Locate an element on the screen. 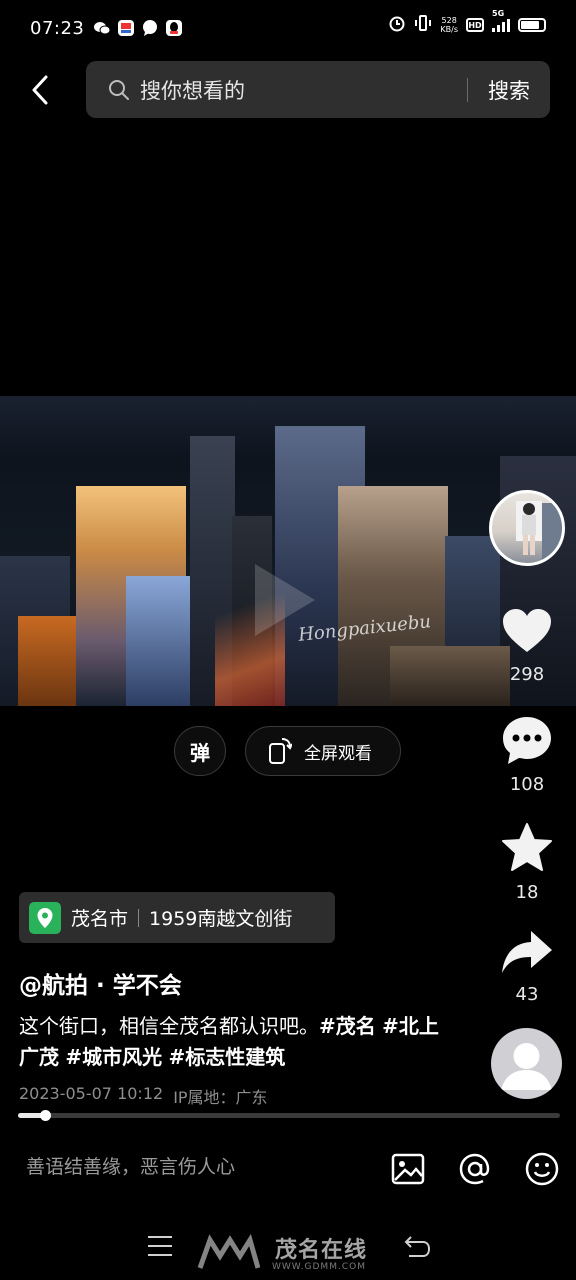 This screenshot has height=1280, width=576. system-status-icons: 528 KB/s HD 5G is located at coordinates (467, 22).